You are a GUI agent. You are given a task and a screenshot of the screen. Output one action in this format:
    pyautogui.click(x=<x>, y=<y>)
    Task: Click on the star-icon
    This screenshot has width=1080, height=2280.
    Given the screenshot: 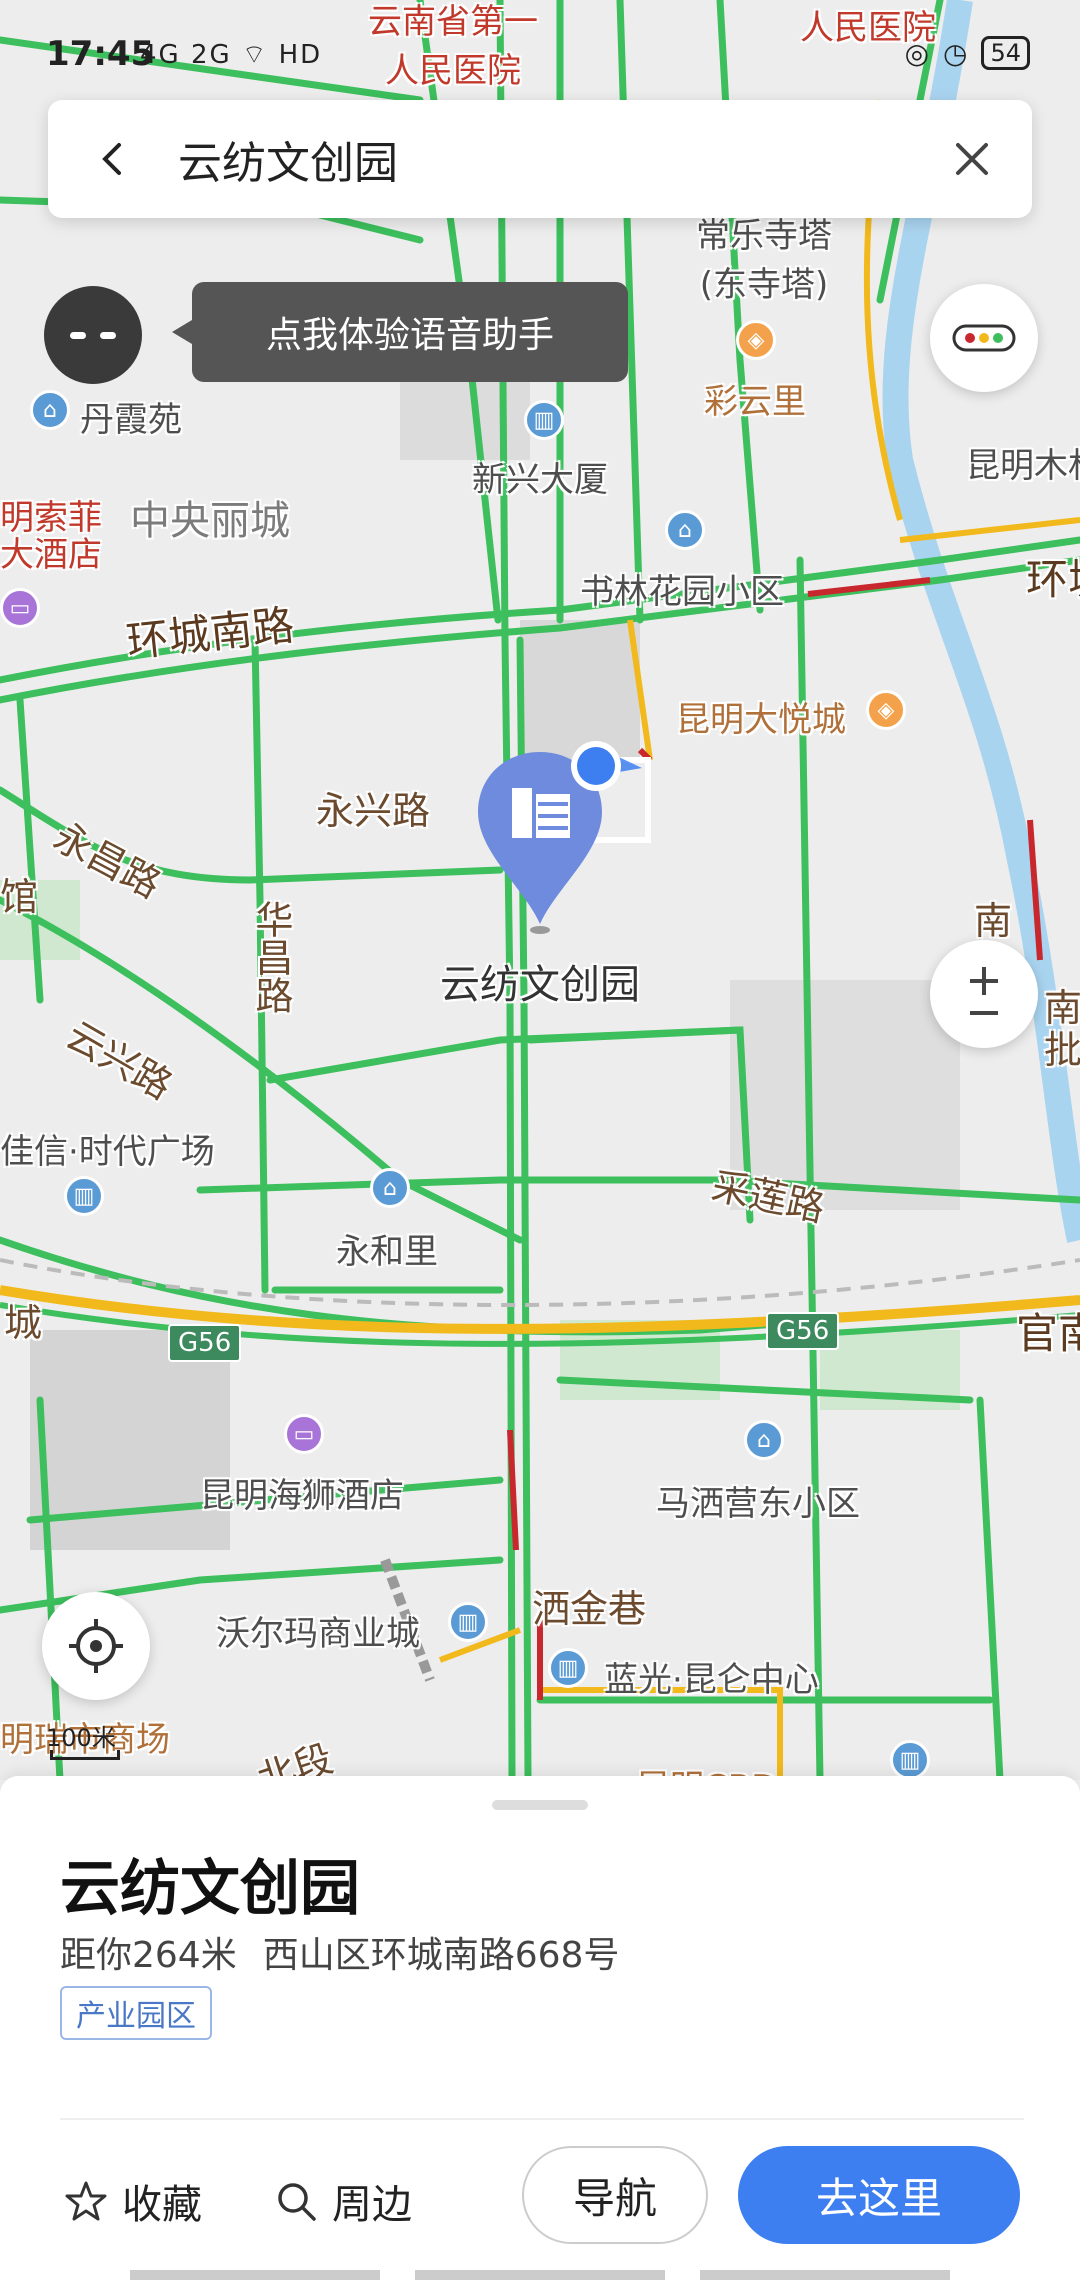 What is the action you would take?
    pyautogui.click(x=86, y=2201)
    